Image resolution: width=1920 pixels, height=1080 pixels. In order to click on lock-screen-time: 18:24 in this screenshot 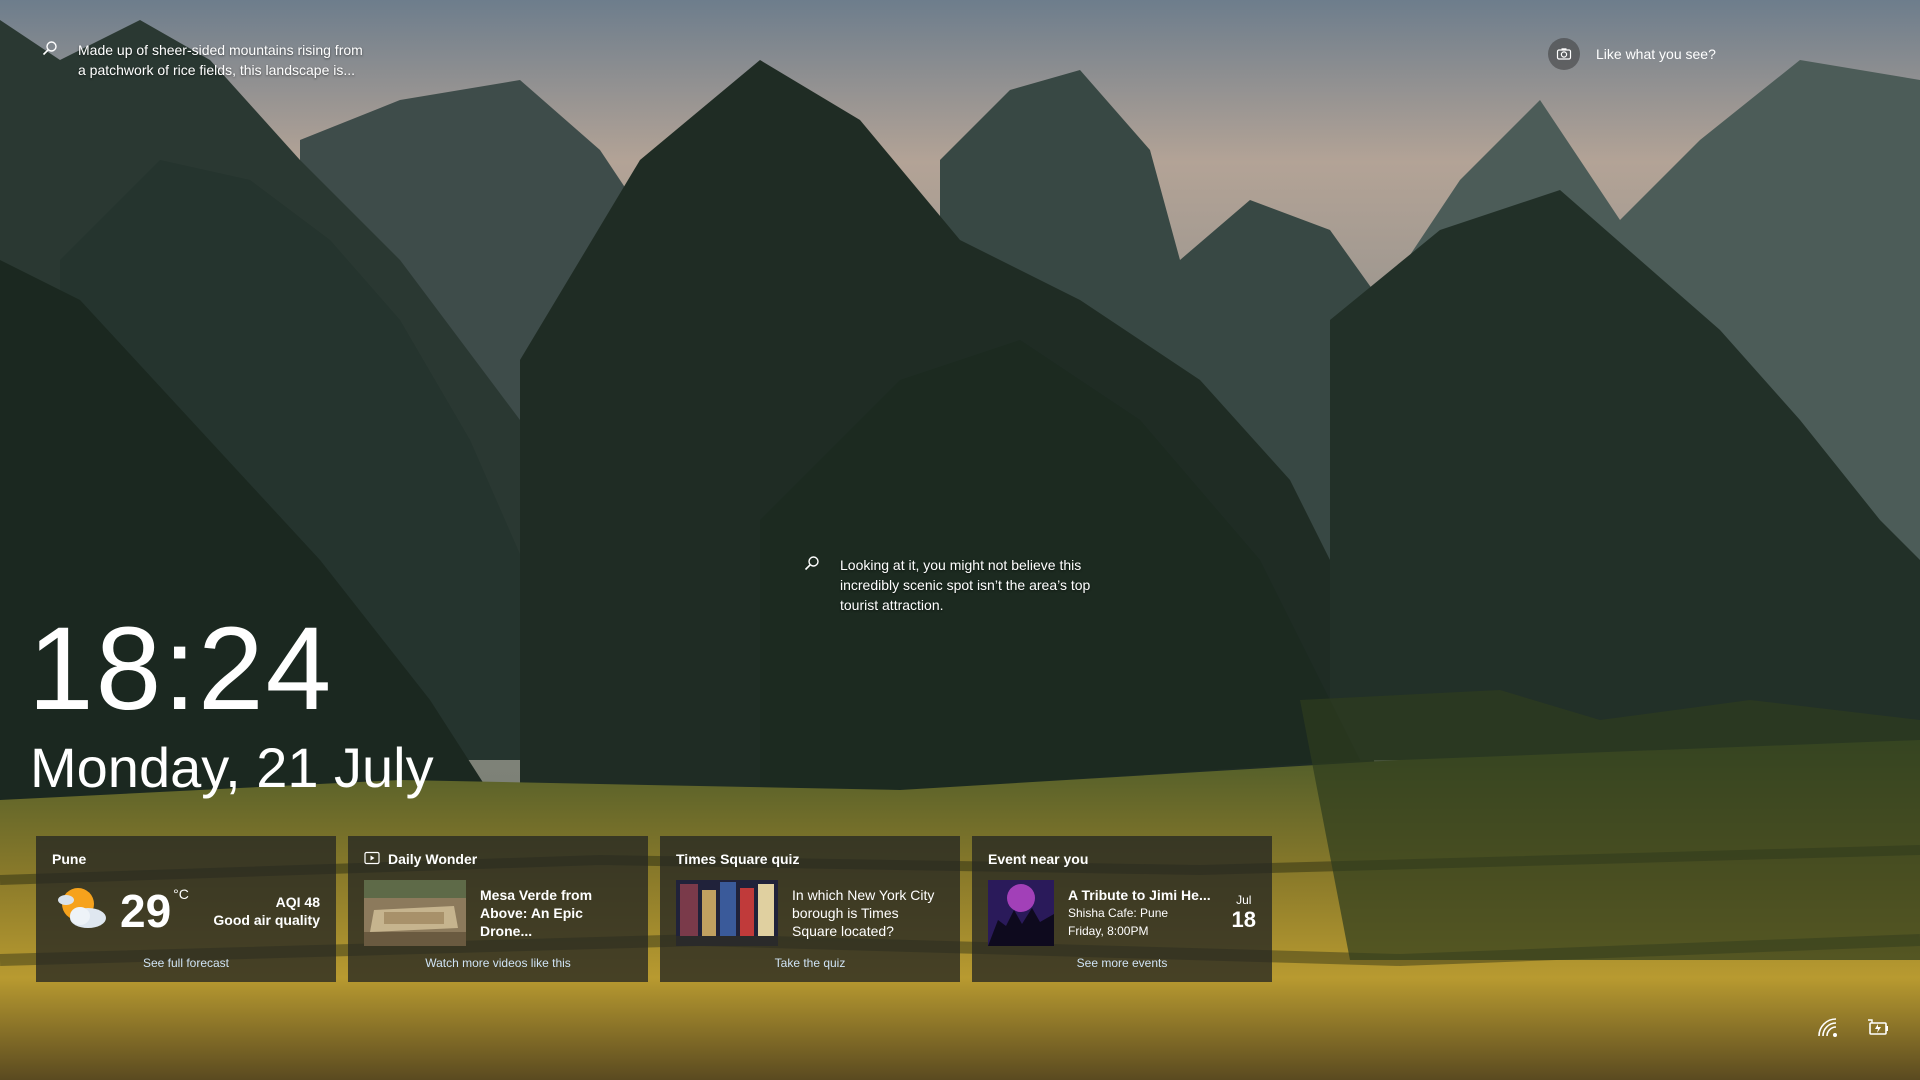, I will do `click(181, 669)`.